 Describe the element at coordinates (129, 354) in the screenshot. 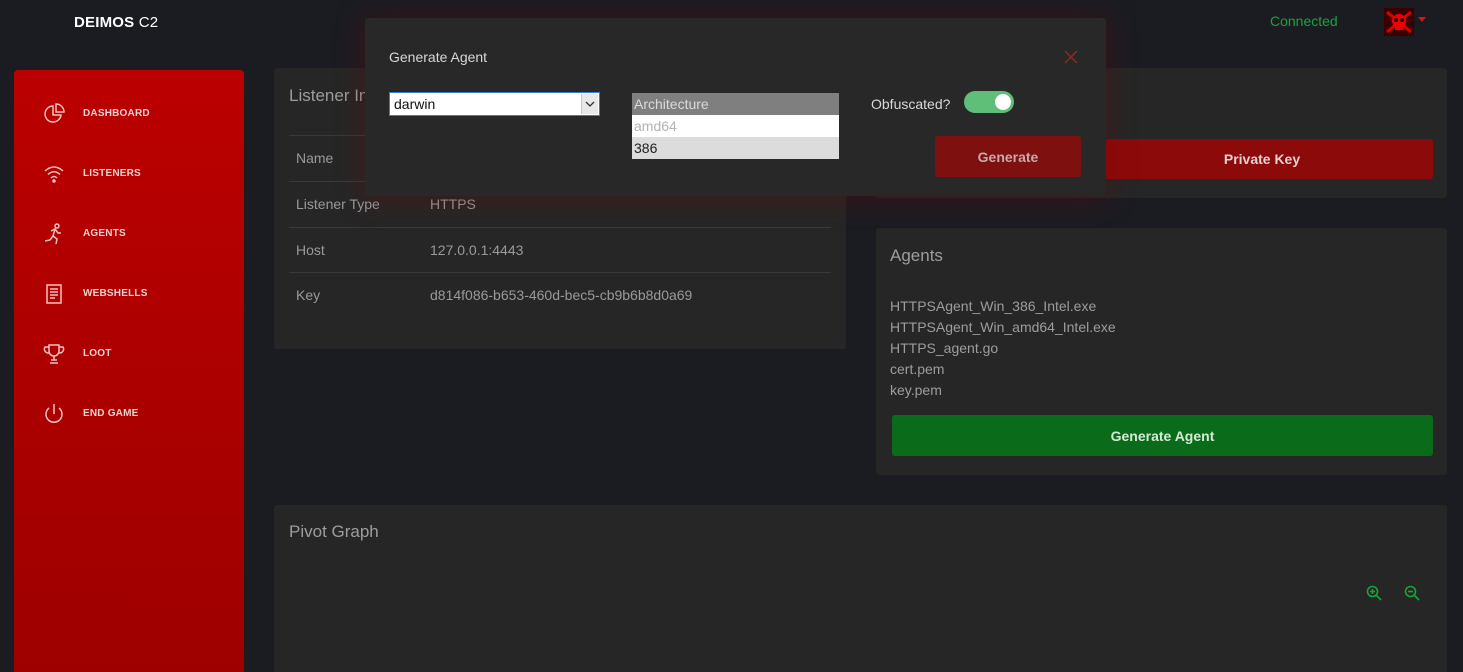

I see `sidebar-item-loot: LOOT` at that location.